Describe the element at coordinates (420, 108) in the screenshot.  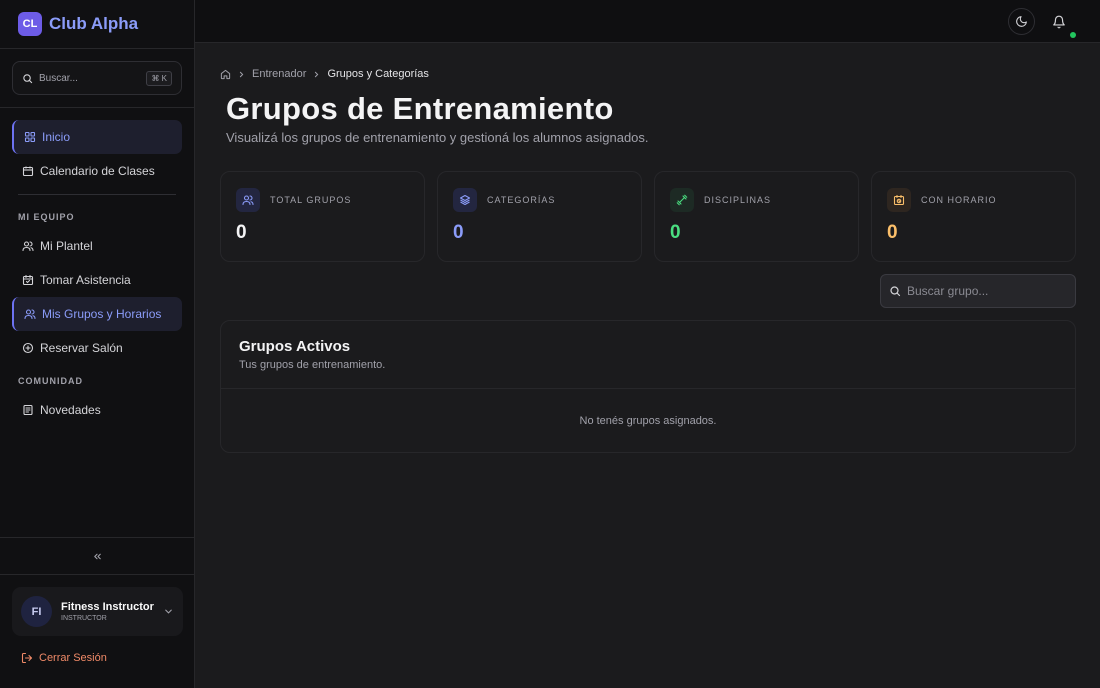
I see `page-title: Grupos de Entrenamiento` at that location.